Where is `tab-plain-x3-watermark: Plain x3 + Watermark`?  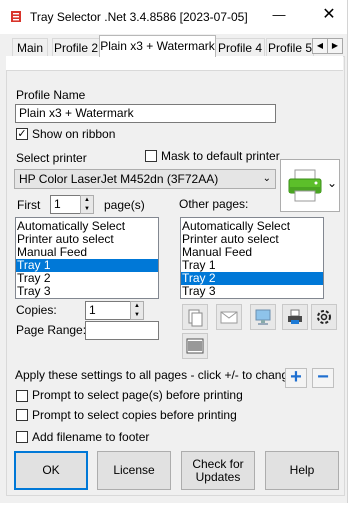
tab-plain-x3-watermark: Plain x3 + Watermark is located at coordinates (157, 46).